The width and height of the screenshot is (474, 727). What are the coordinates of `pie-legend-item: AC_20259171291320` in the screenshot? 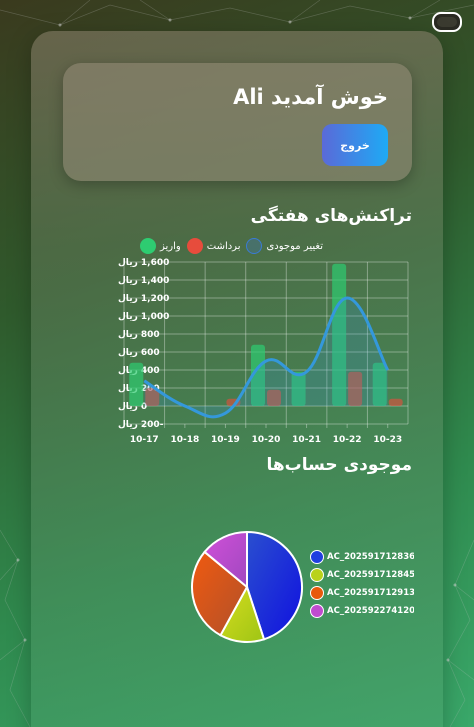 It's located at (362, 593).